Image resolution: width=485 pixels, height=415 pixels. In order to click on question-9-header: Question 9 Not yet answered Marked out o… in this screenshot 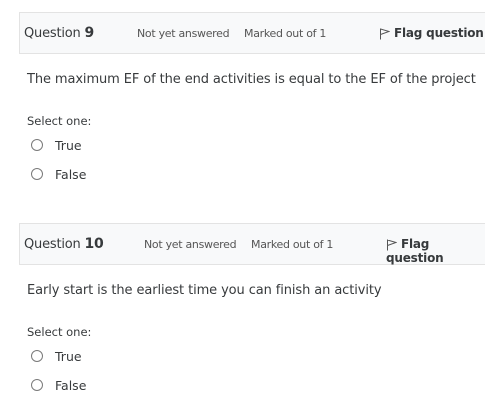, I will do `click(252, 33)`.